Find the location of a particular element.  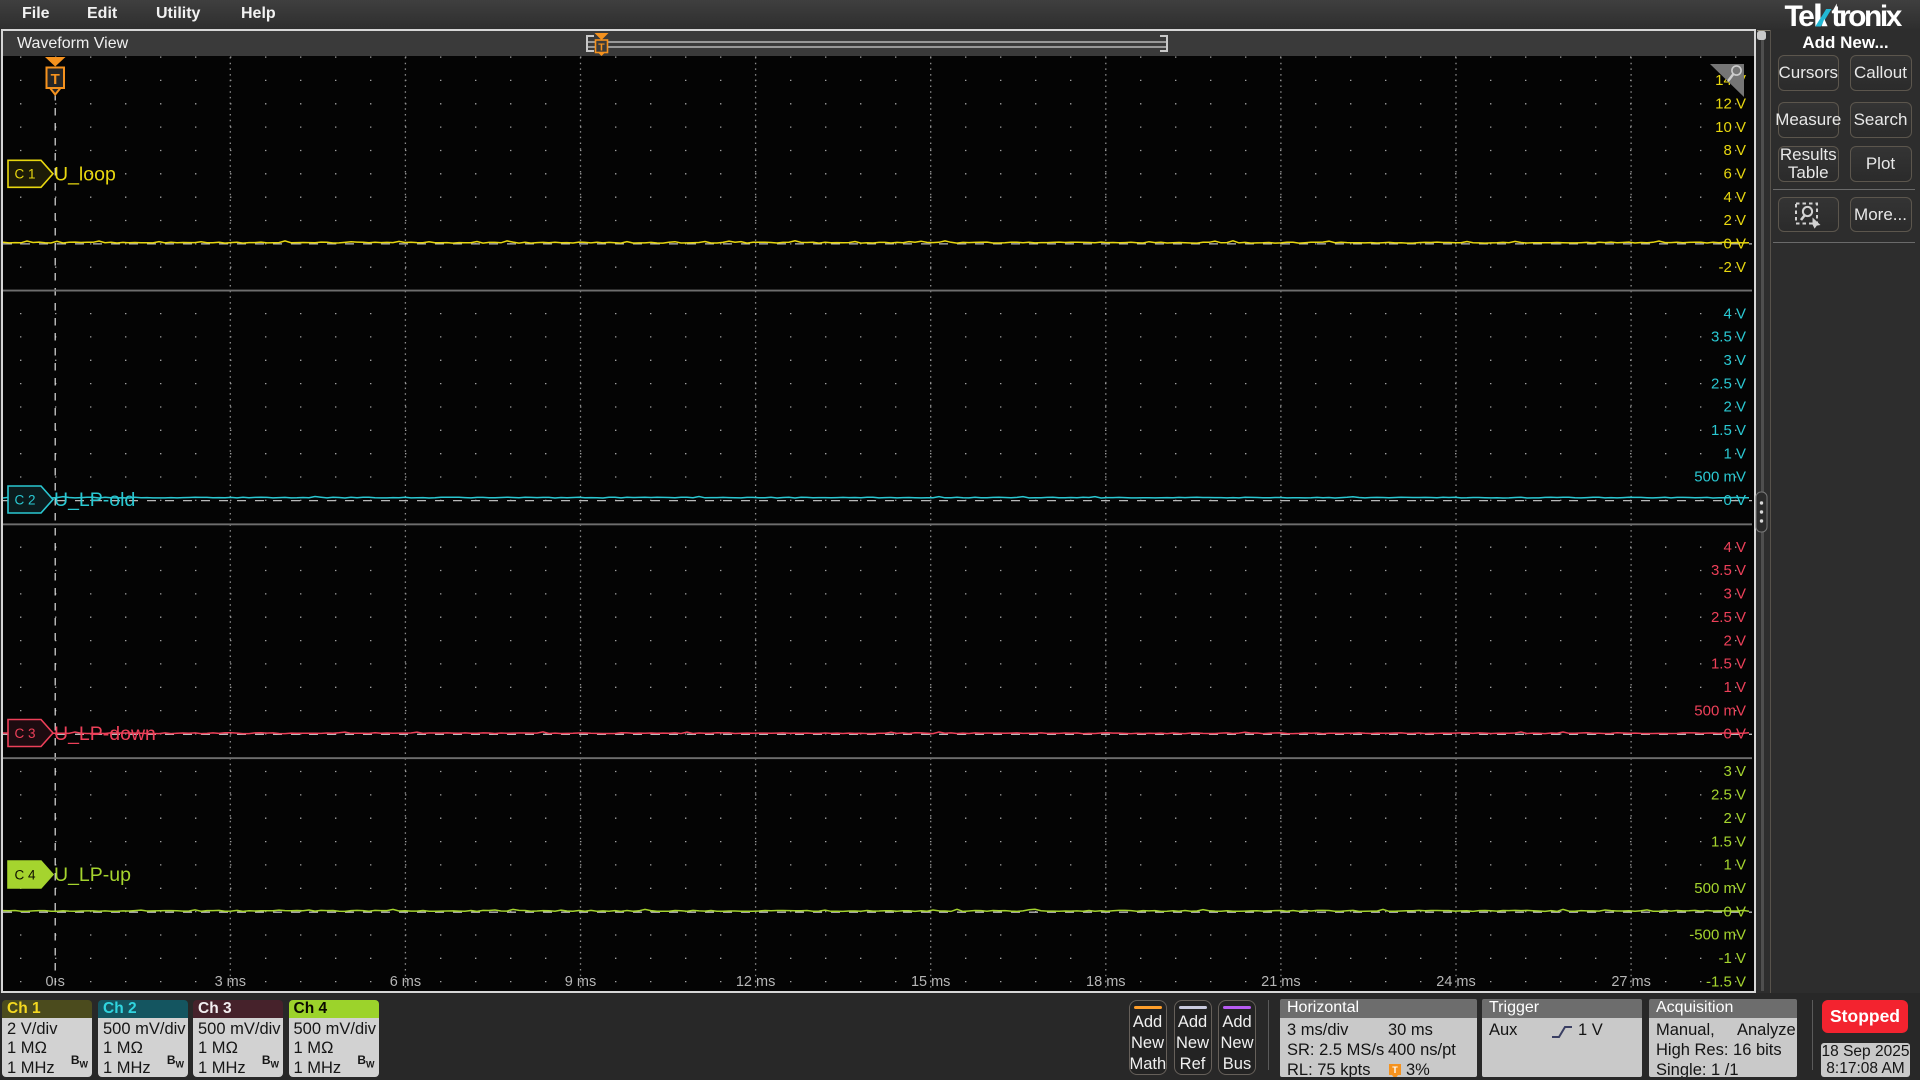

svg-text: 24 ms is located at coordinates (1456, 982).